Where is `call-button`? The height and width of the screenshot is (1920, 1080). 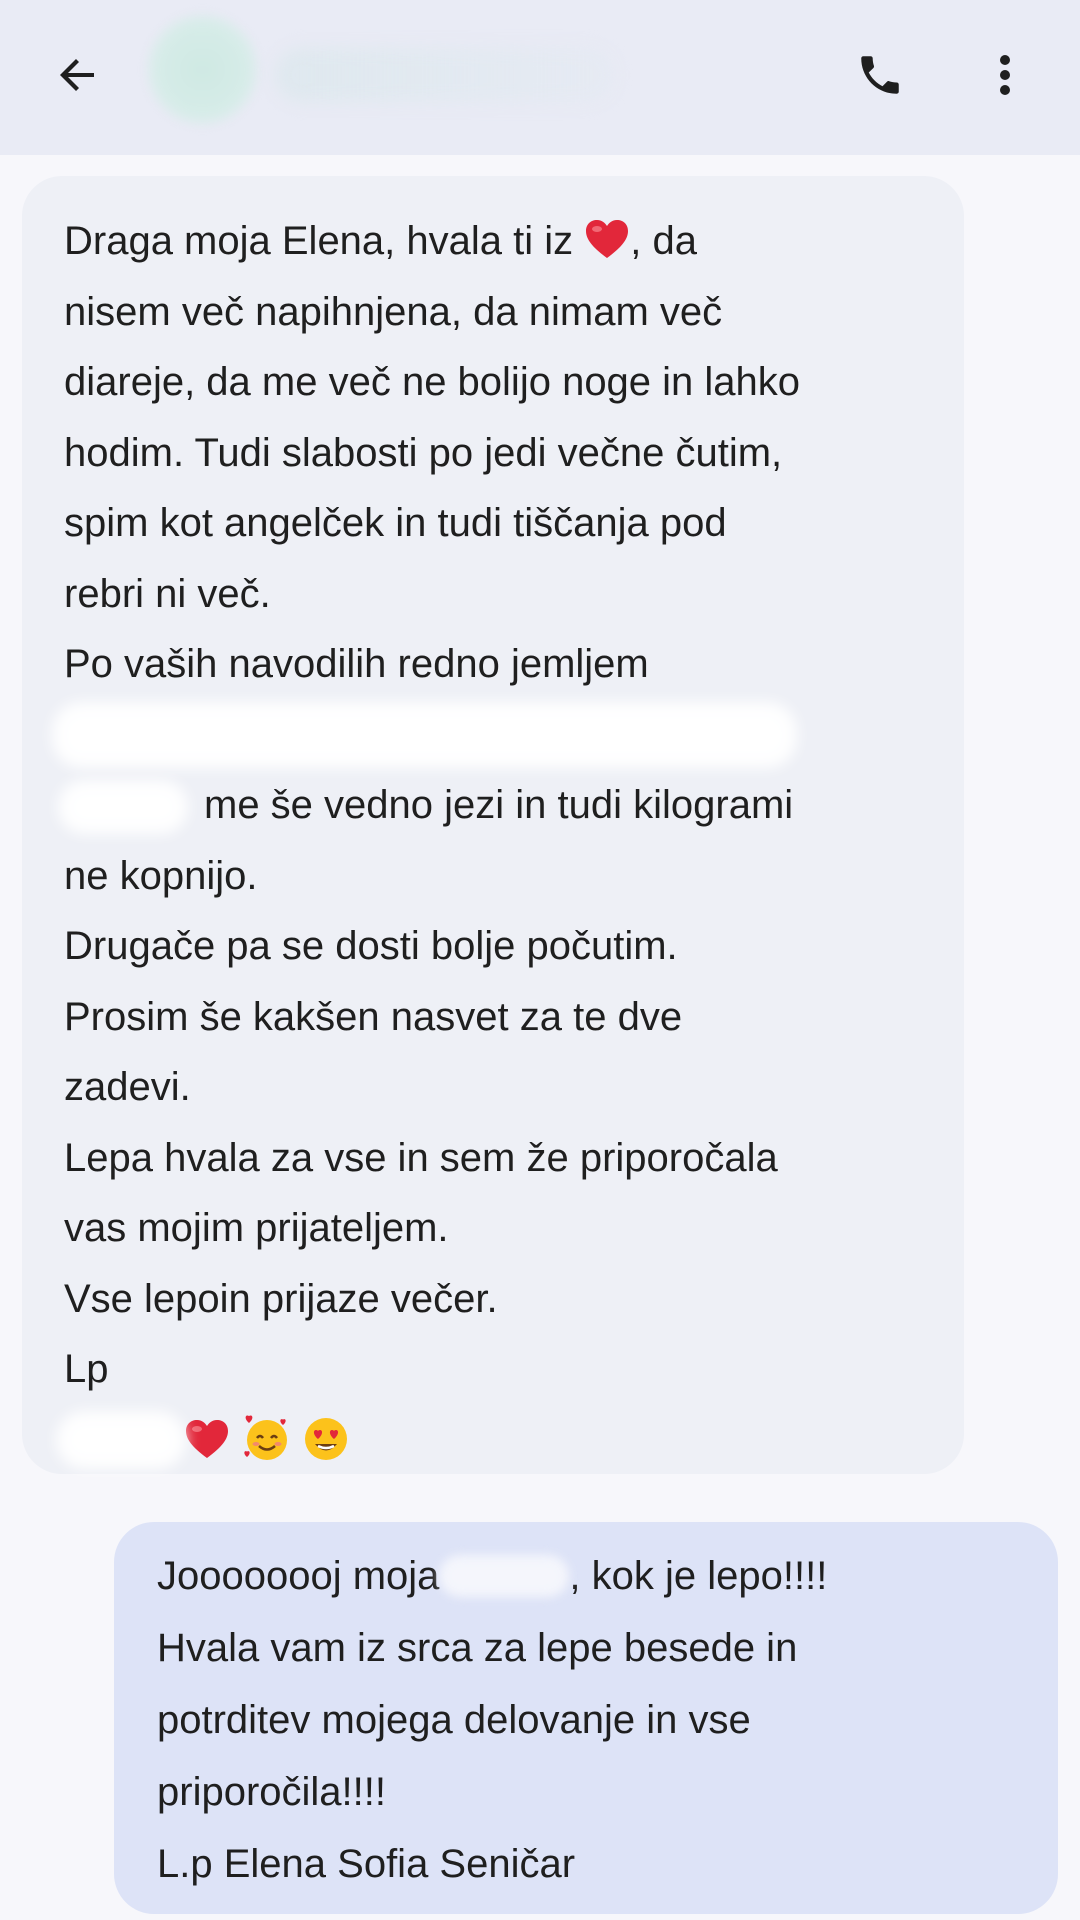
call-button is located at coordinates (880, 75).